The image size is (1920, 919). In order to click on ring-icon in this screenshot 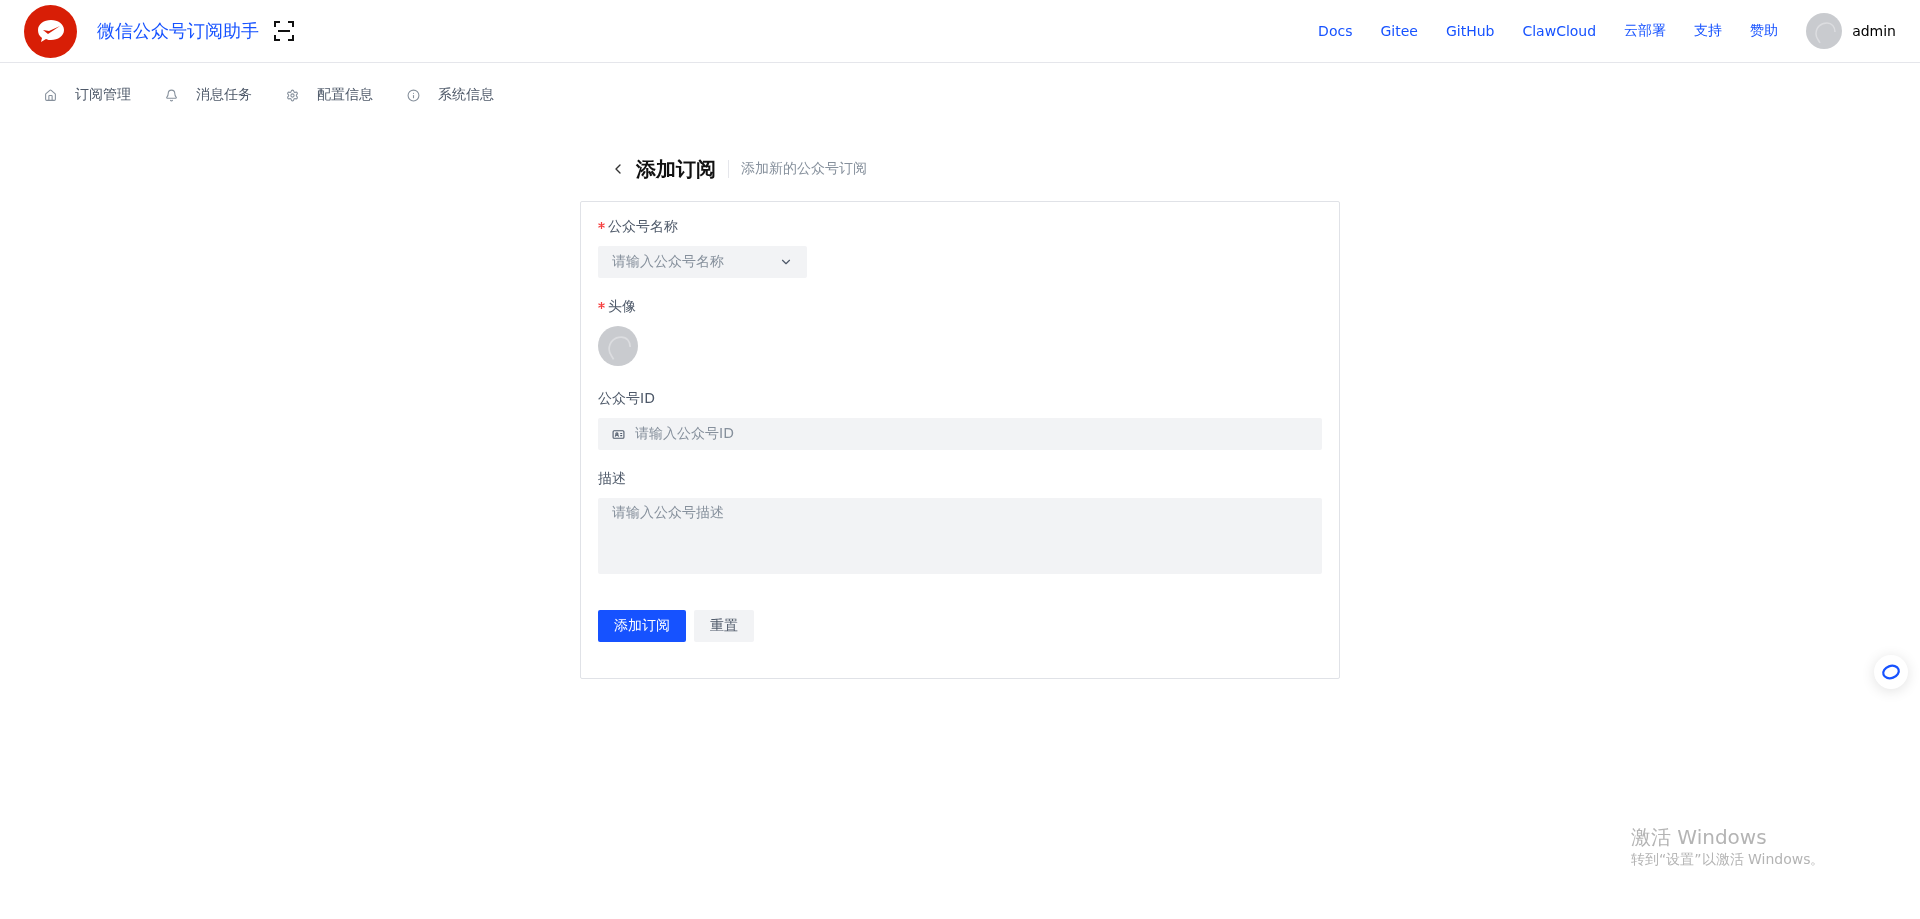, I will do `click(1891, 672)`.